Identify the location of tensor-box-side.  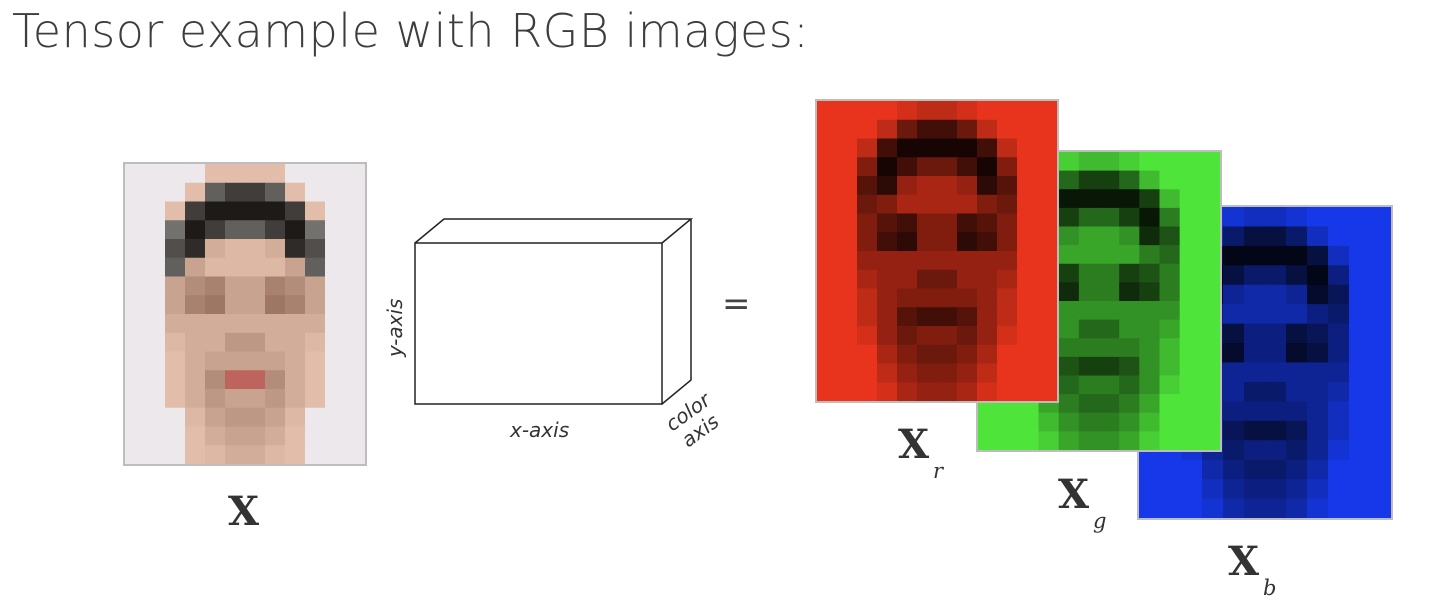
(676, 312).